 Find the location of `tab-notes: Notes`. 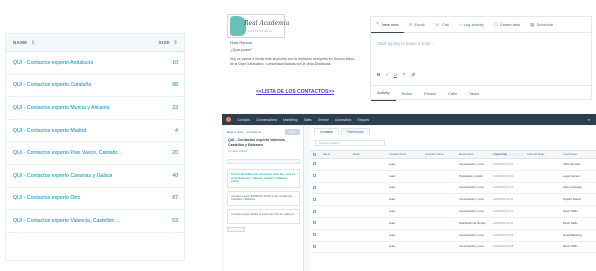

tab-notes: Notes is located at coordinates (407, 93).